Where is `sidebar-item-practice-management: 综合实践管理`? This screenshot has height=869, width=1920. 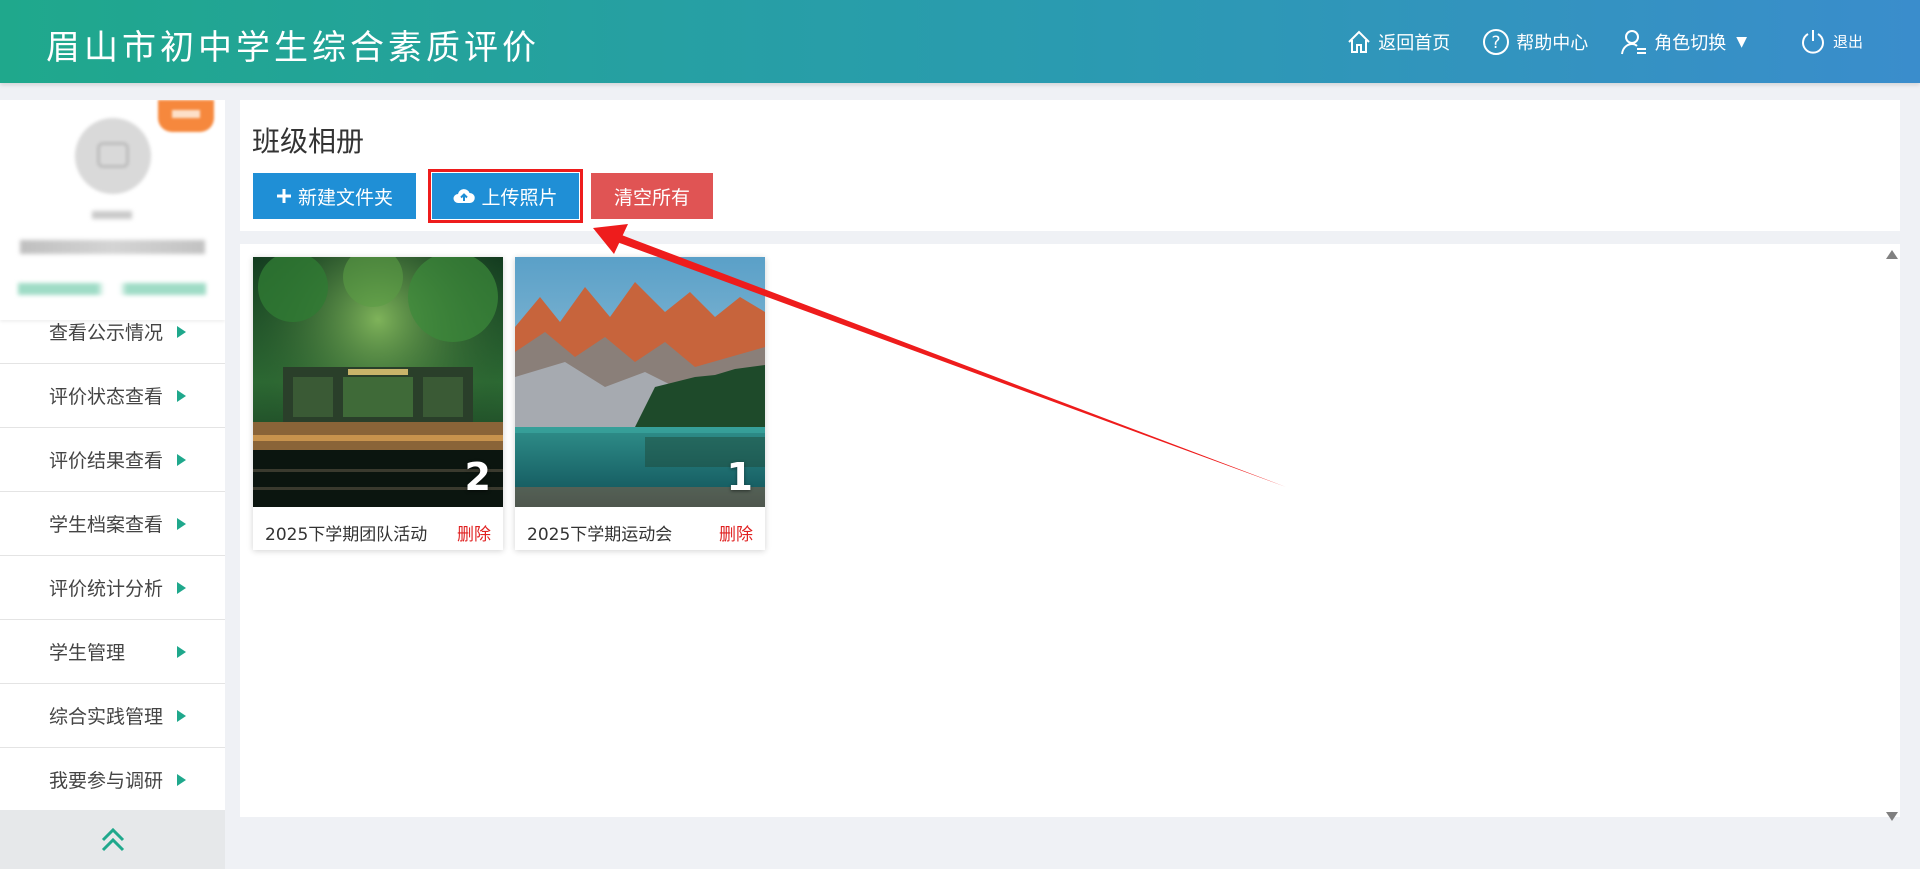 sidebar-item-practice-management: 综合实践管理 is located at coordinates (112, 716).